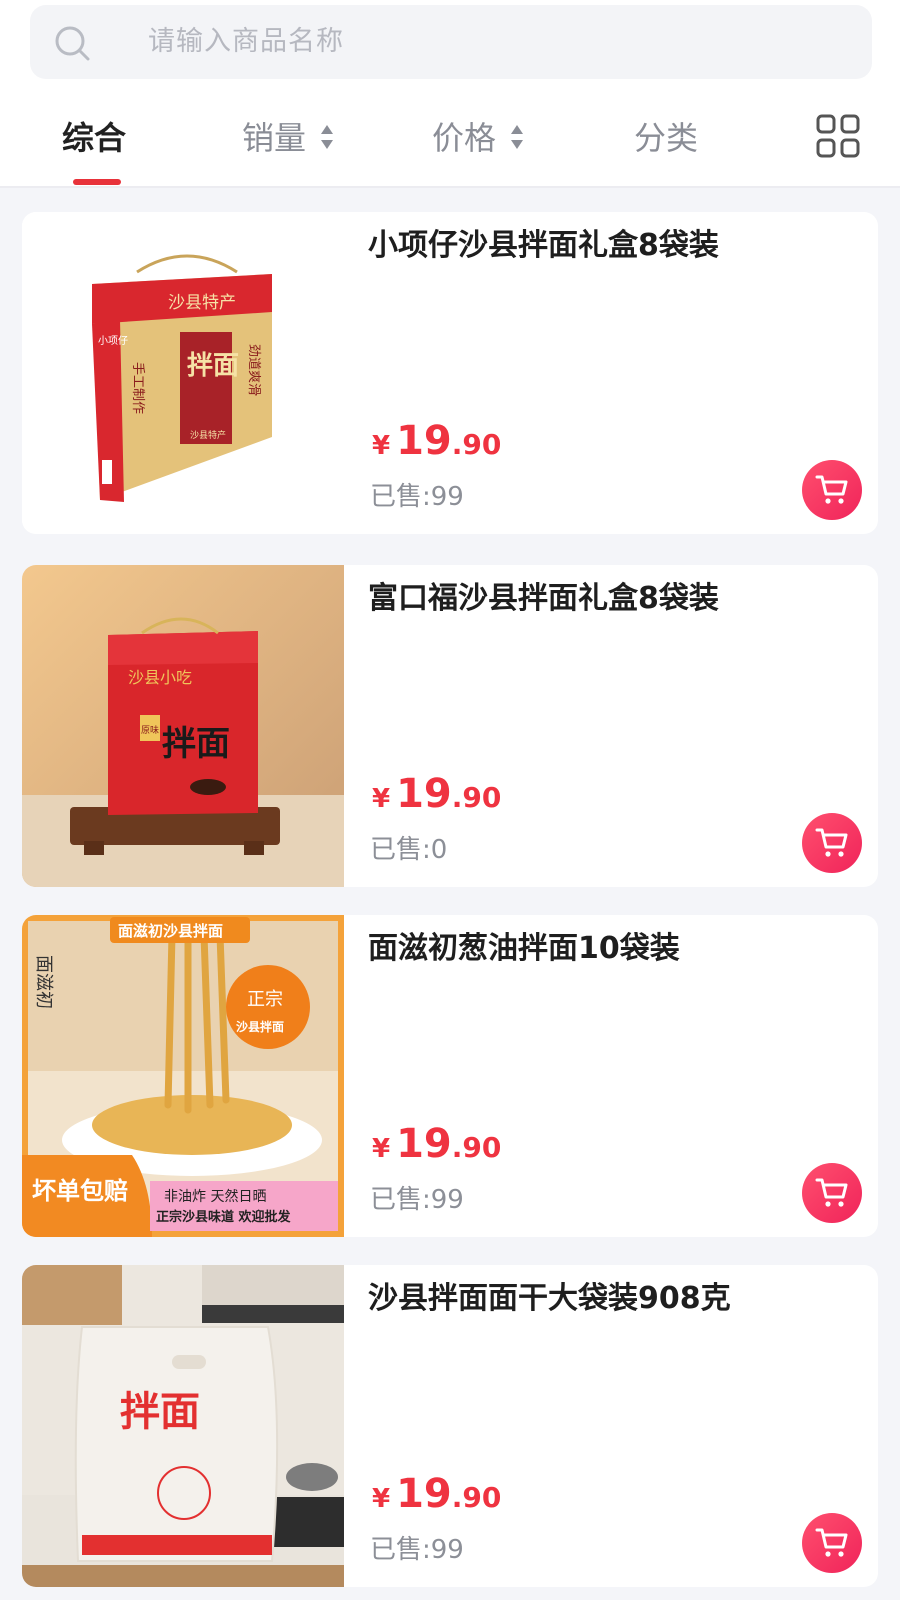 This screenshot has width=900, height=1600. Describe the element at coordinates (43, 982) in the screenshot. I see `brand-text: 面滋初` at that location.